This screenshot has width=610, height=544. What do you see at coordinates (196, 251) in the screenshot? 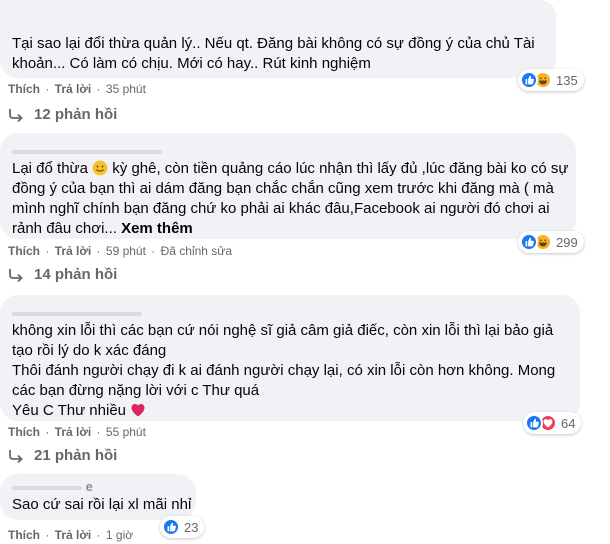
I see `edited-label: Đã chỉnh sửa` at bounding box center [196, 251].